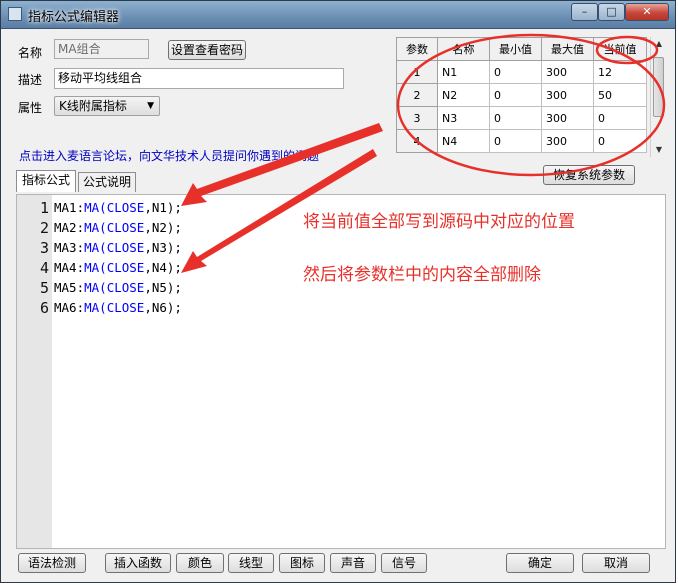  What do you see at coordinates (422, 275) in the screenshot?
I see `annotation-text-2: 然后将参数栏中的内容全部删除` at bounding box center [422, 275].